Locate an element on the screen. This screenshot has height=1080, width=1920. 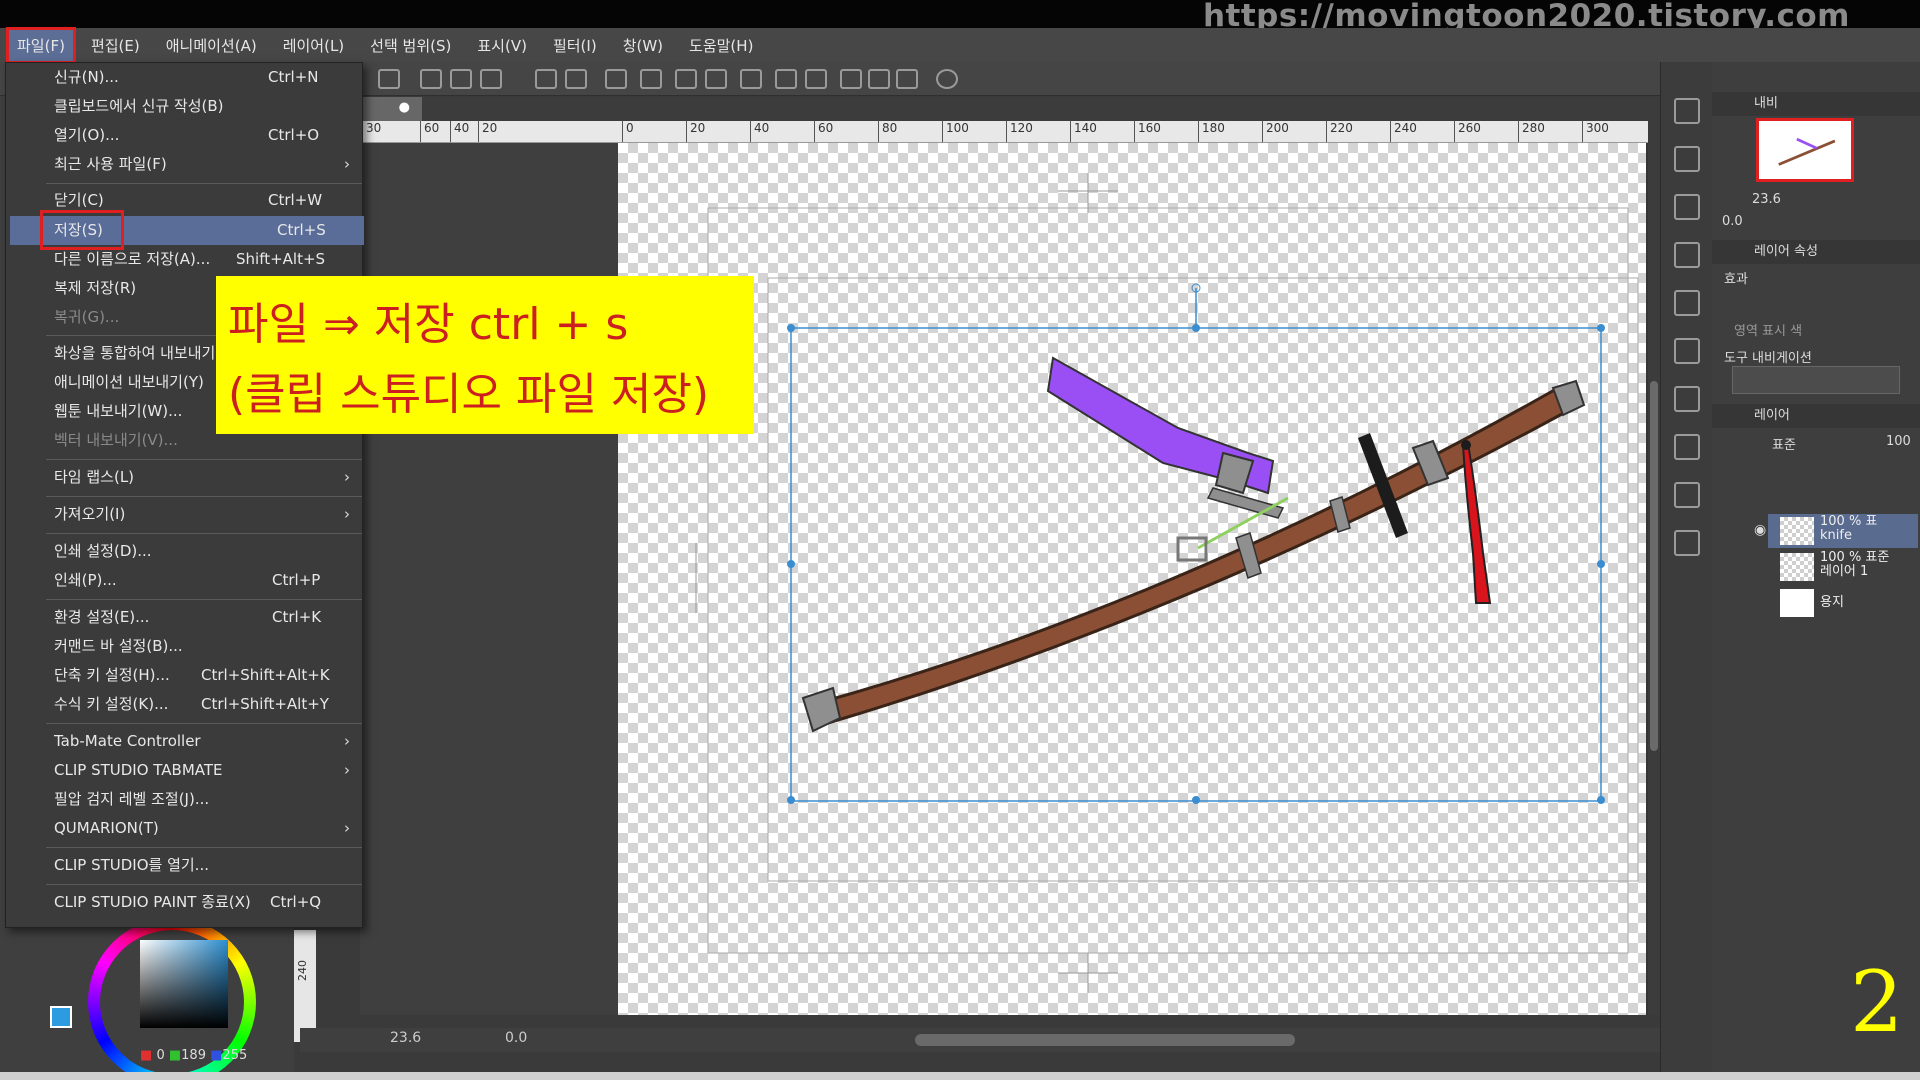
layer-row-paper: 용지 is located at coordinates (1843, 603).